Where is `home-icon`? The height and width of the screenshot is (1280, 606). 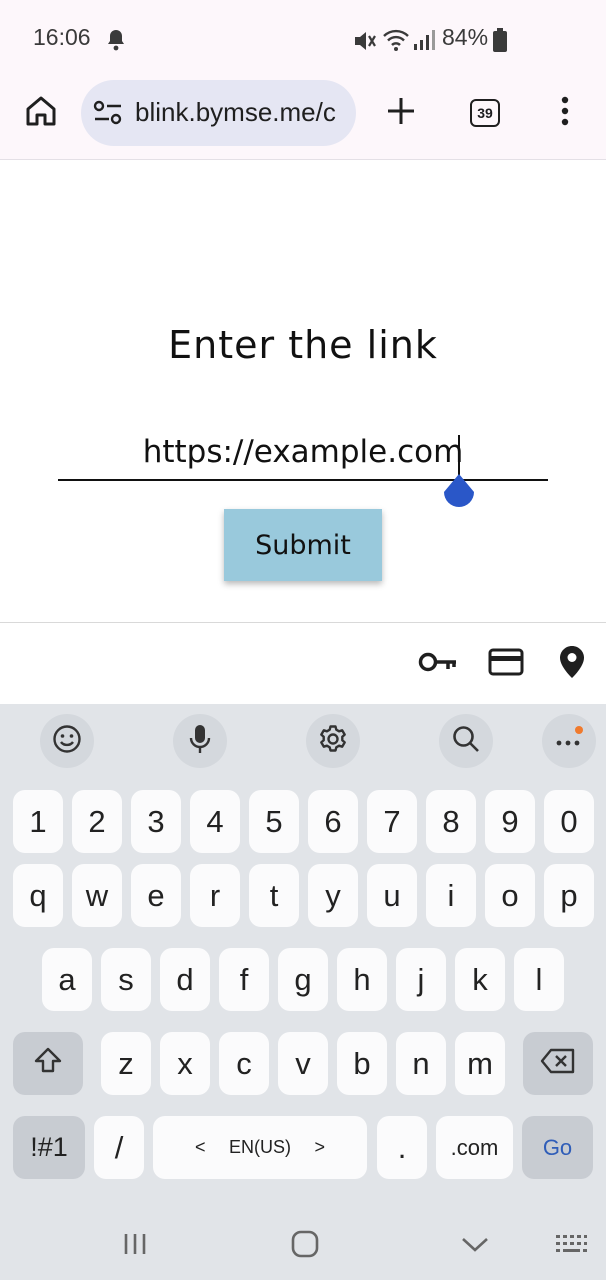
home-icon is located at coordinates (41, 113).